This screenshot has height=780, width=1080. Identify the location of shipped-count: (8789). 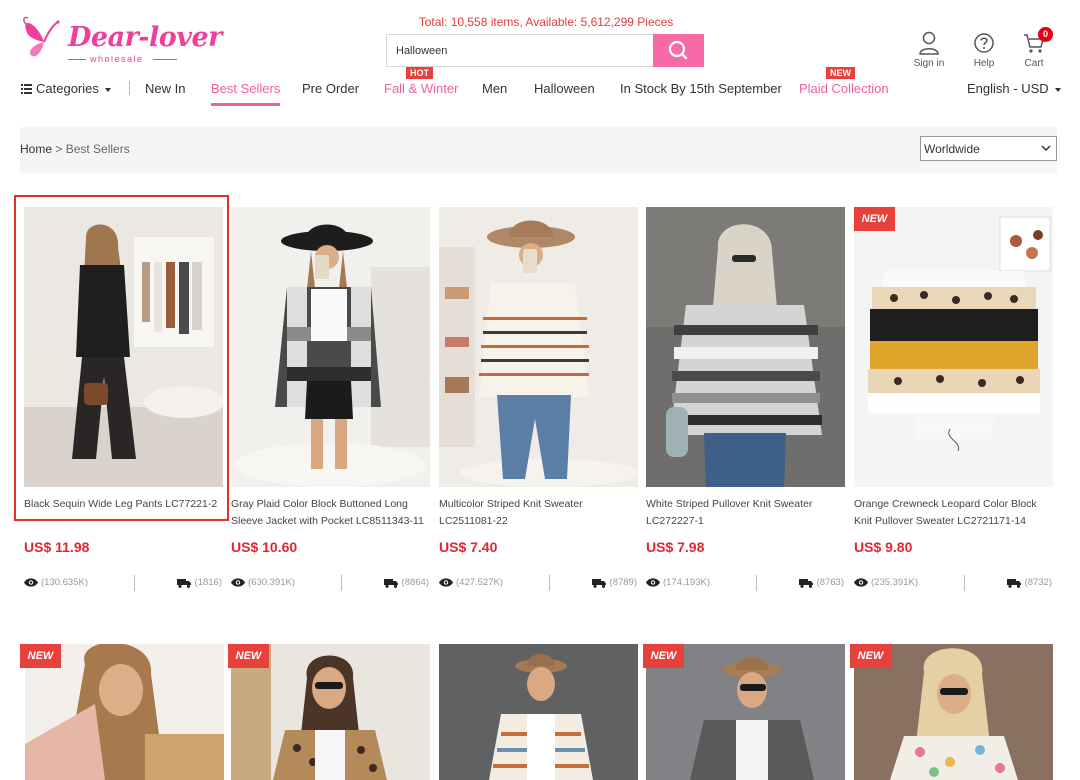
(614, 582).